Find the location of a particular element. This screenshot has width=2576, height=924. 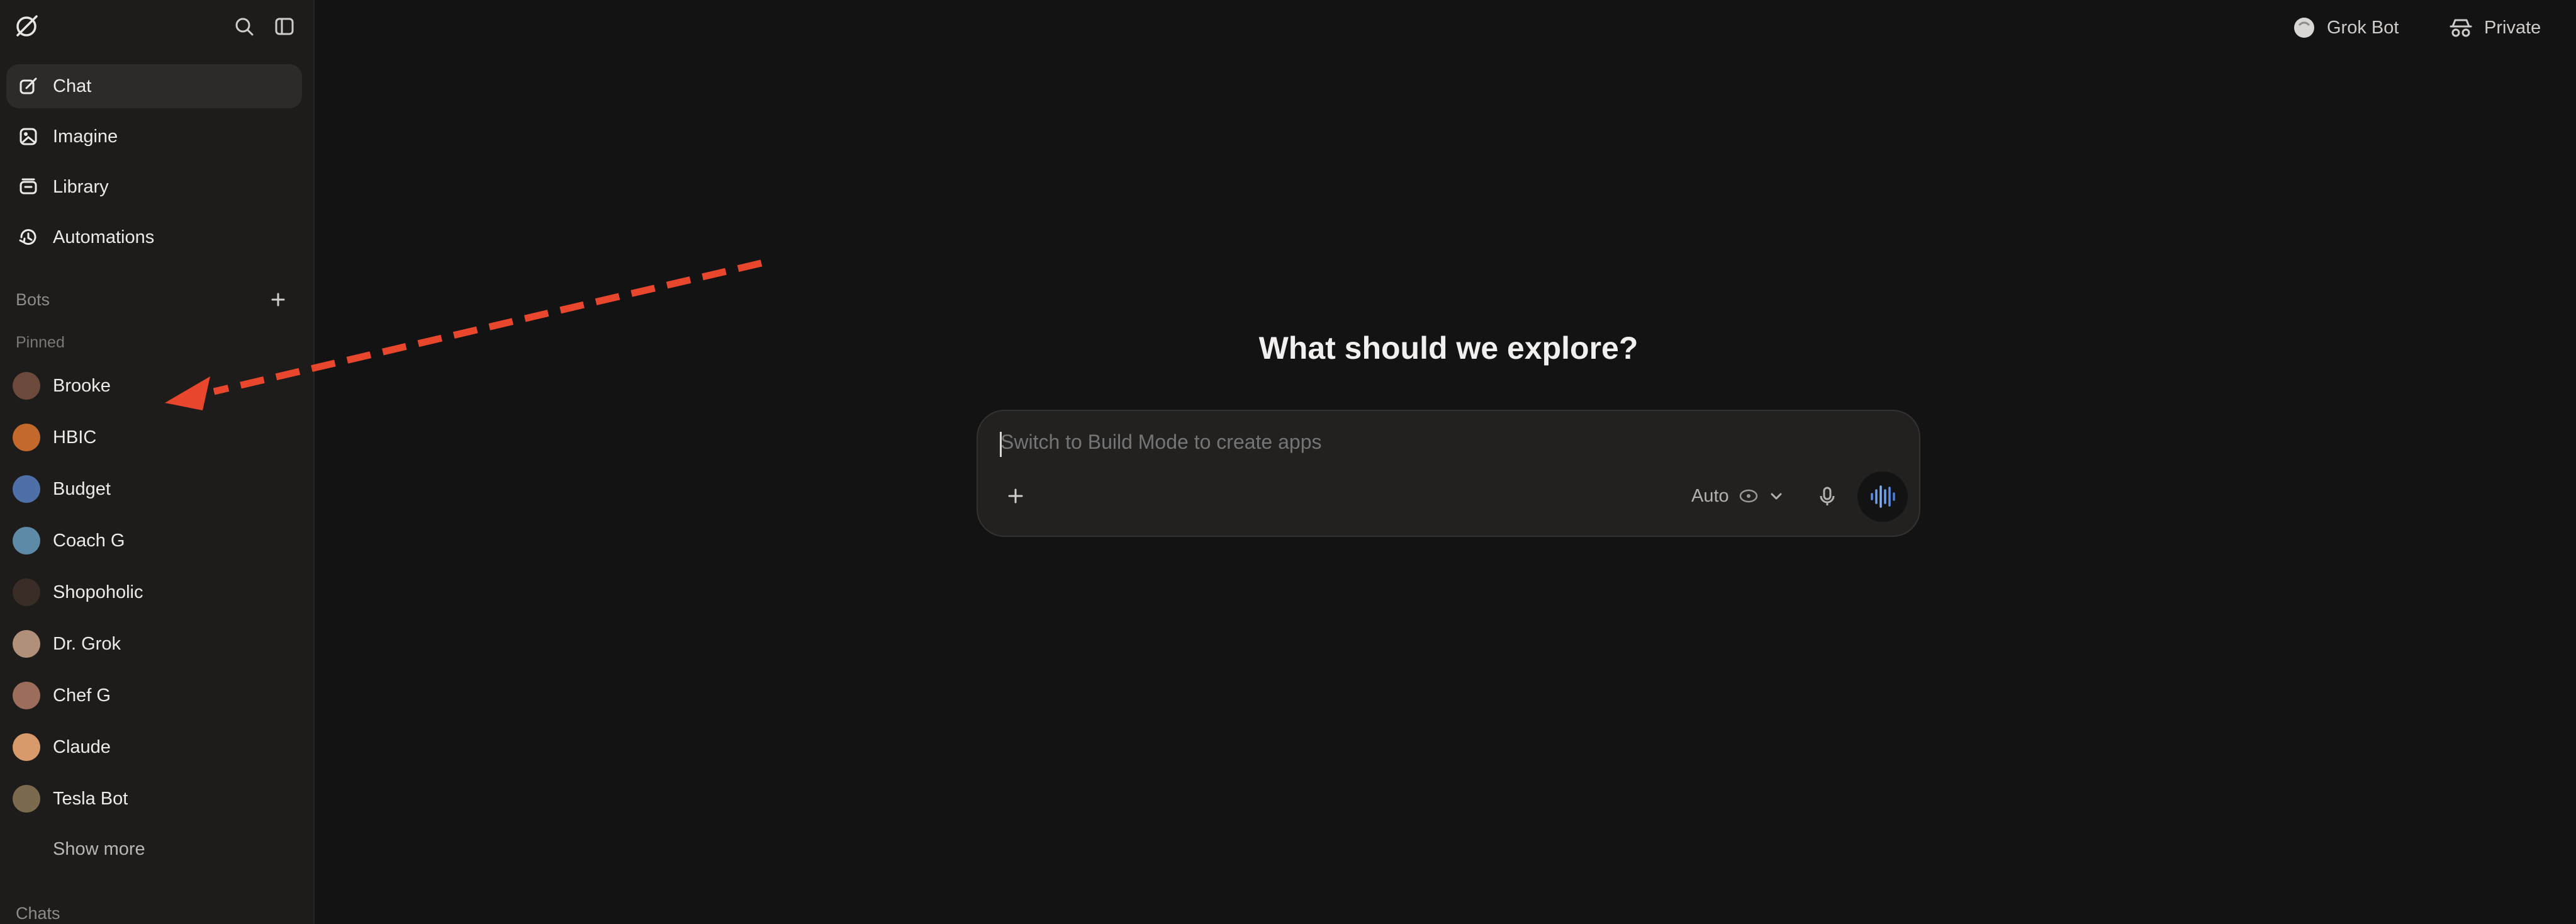

message-input is located at coordinates (1409, 442).